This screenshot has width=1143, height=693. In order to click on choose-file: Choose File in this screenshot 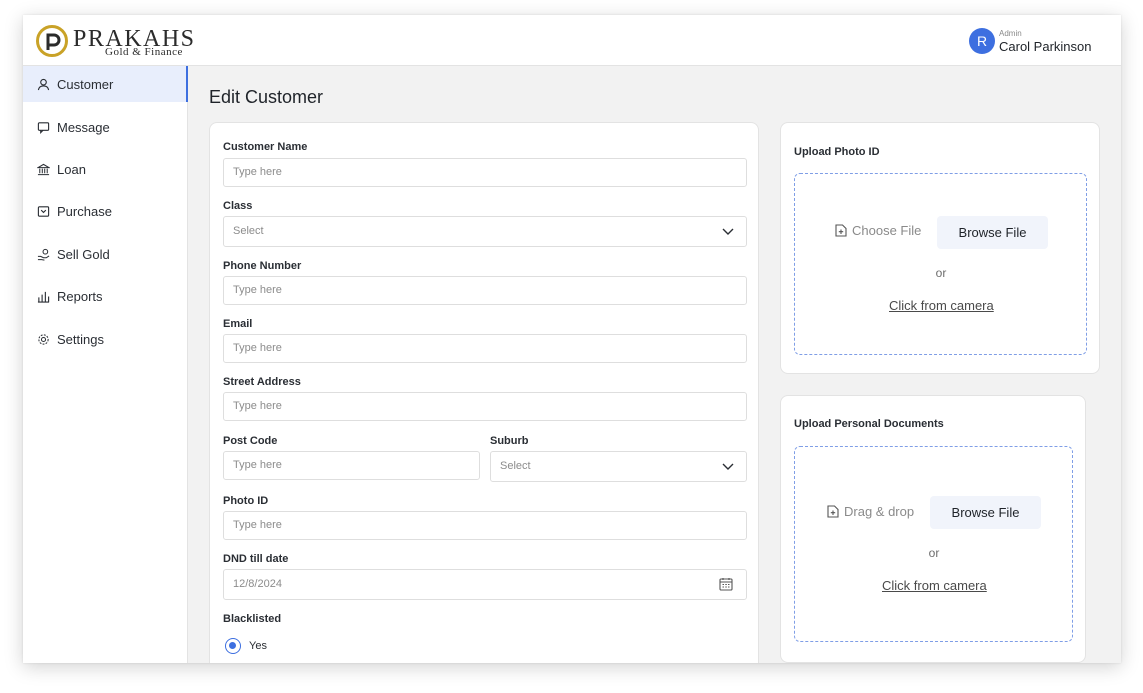, I will do `click(878, 230)`.